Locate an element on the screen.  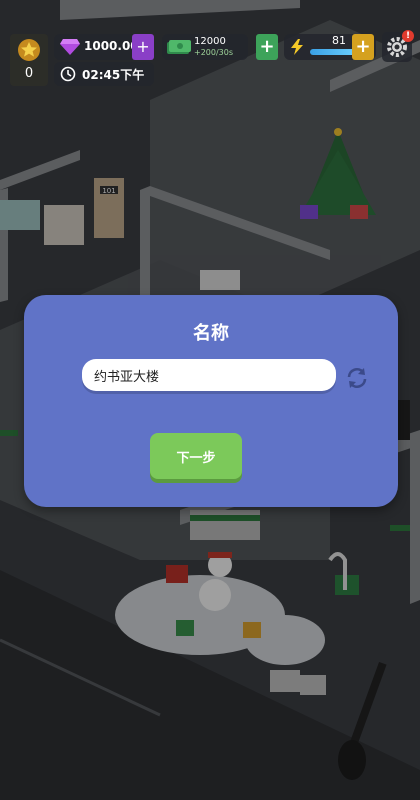
lightning-bolt-icon is located at coordinates (297, 47).